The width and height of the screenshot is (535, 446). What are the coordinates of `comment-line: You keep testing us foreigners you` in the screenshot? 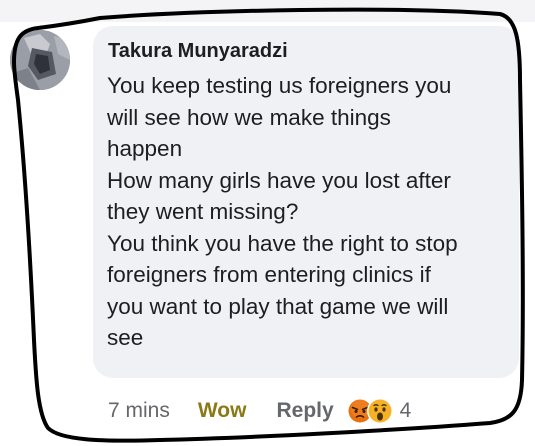 It's located at (279, 85).